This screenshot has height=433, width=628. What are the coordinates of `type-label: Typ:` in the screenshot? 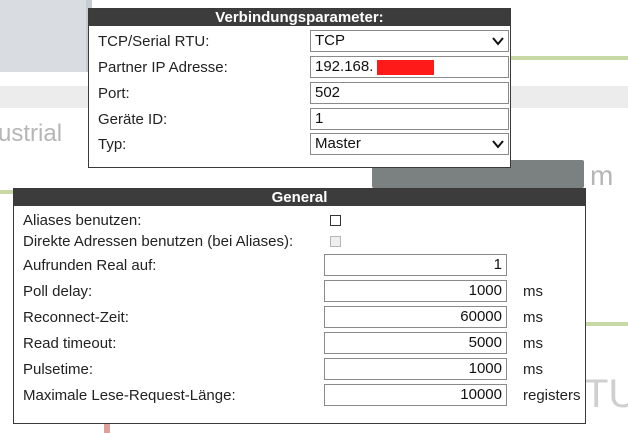 It's located at (112, 144).